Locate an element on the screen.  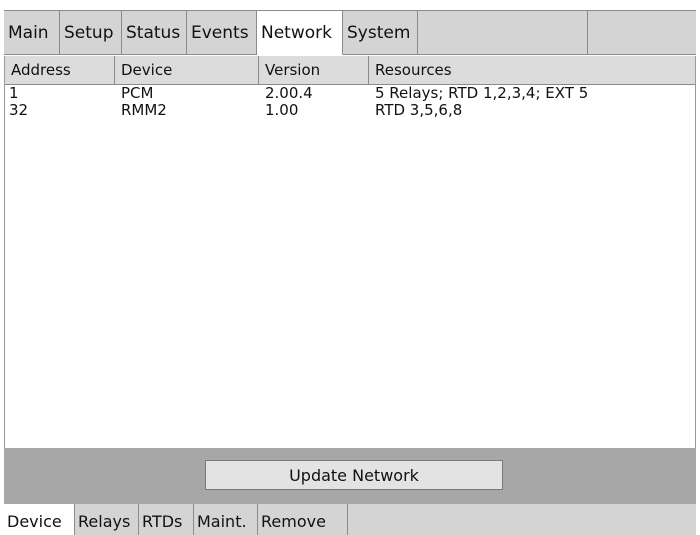
top-tab-bar: Main Setup Status Events Network System is located at coordinates (350, 32).